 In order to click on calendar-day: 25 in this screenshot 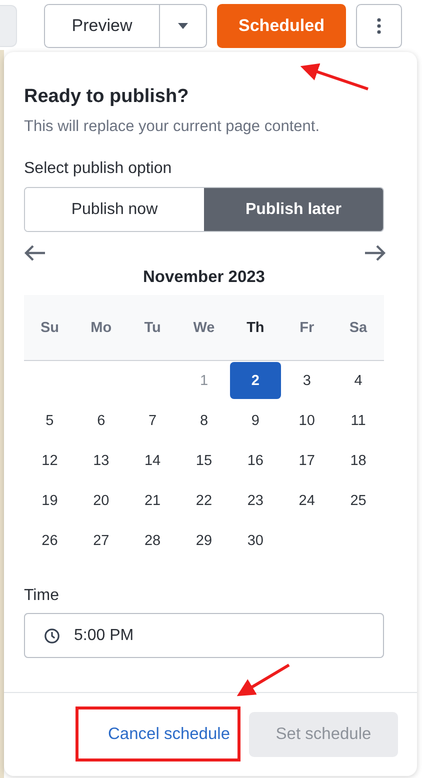, I will do `click(358, 501)`.